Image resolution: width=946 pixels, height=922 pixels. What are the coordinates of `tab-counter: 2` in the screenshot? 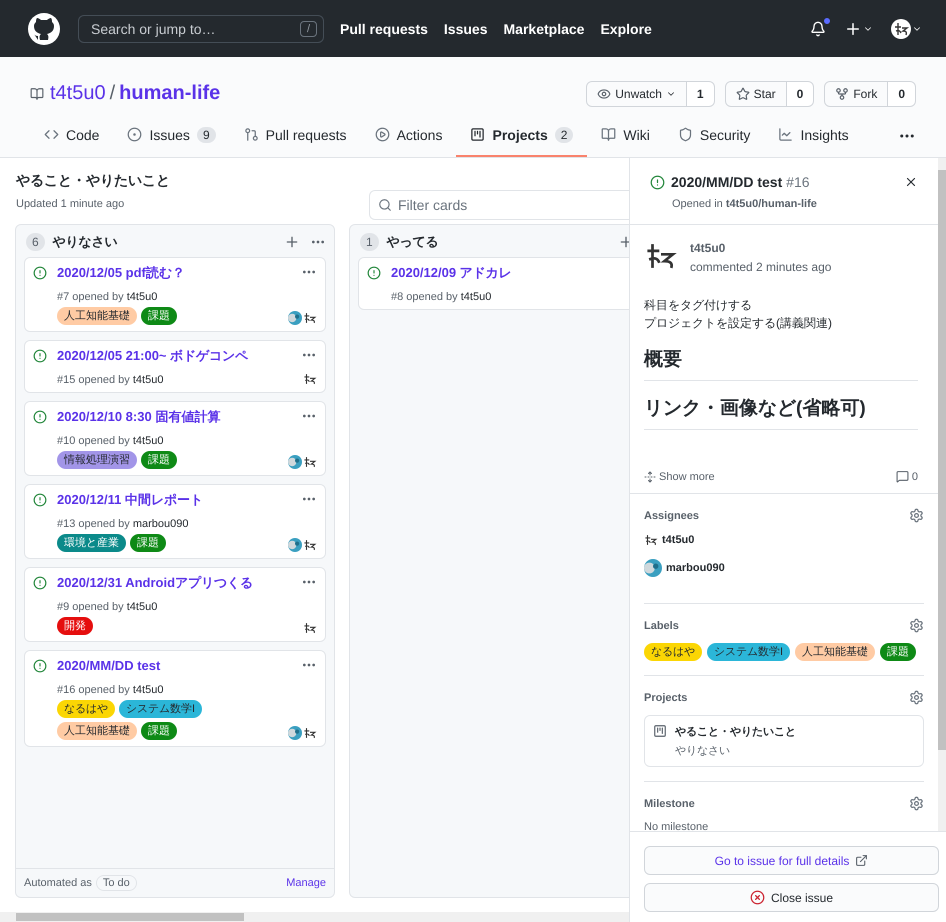 It's located at (564, 134).